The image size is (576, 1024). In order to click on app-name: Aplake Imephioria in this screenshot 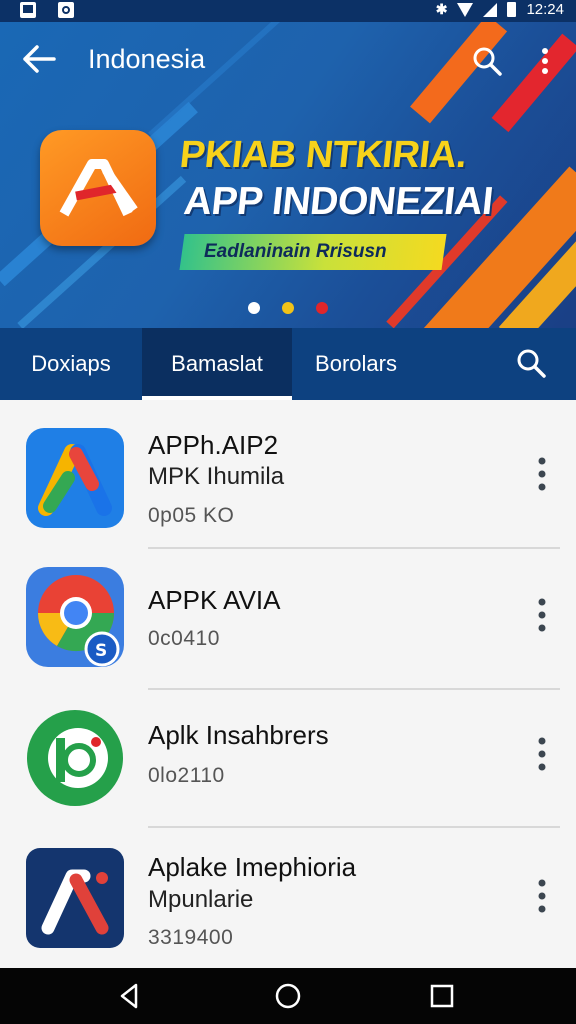, I will do `click(252, 867)`.